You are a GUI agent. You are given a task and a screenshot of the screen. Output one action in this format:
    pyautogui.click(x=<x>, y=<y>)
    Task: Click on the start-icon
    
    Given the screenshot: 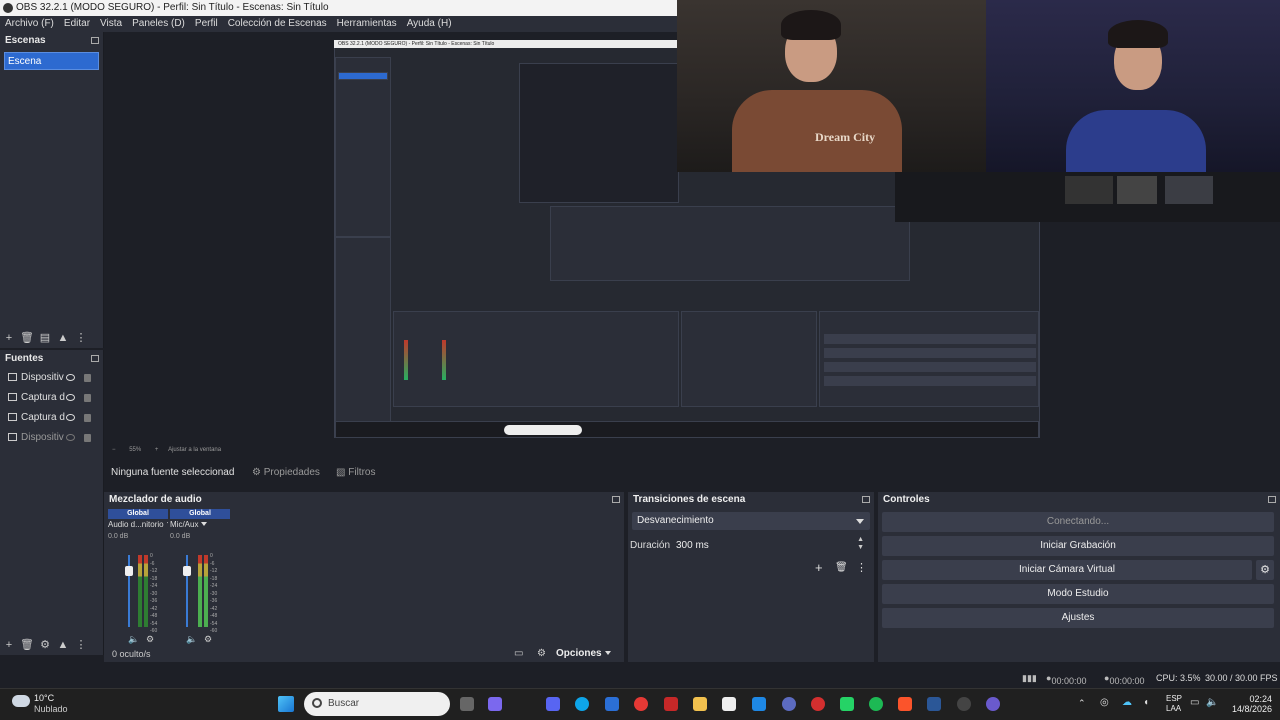 What is the action you would take?
    pyautogui.click(x=286, y=704)
    